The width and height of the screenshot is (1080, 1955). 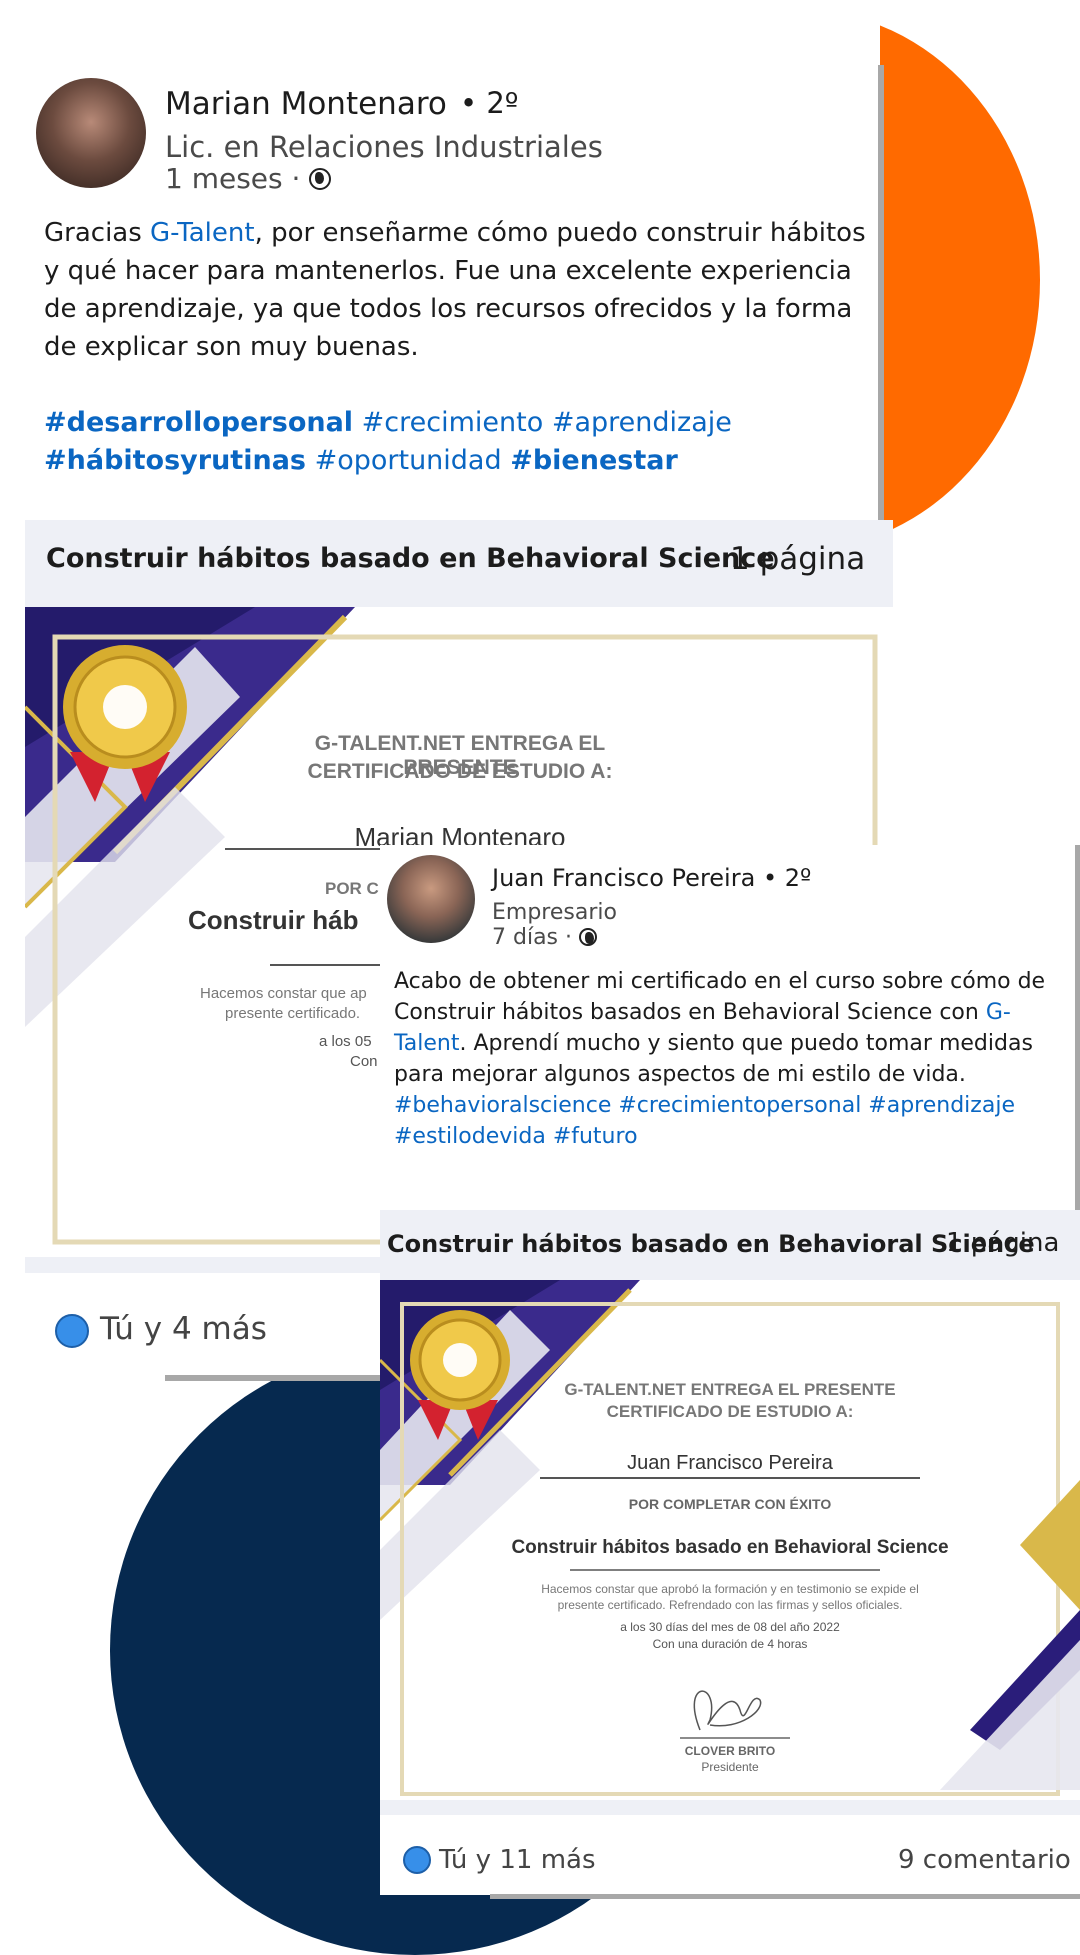 What do you see at coordinates (219, 1329) in the screenshot?
I see `reactions-number: 4 más` at bounding box center [219, 1329].